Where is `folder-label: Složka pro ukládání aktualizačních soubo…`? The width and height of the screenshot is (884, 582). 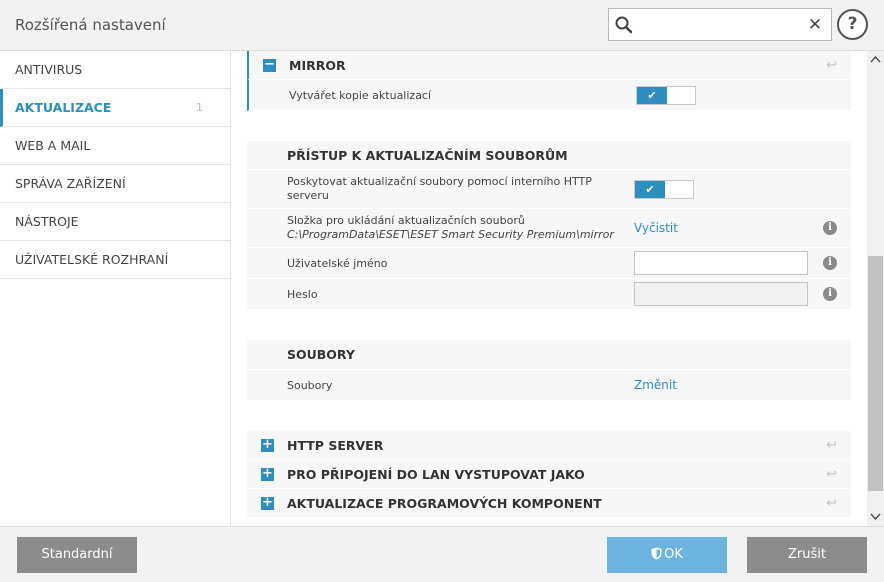
folder-label: Složka pro ukládání aktualizačních soubo… is located at coordinates (406, 220).